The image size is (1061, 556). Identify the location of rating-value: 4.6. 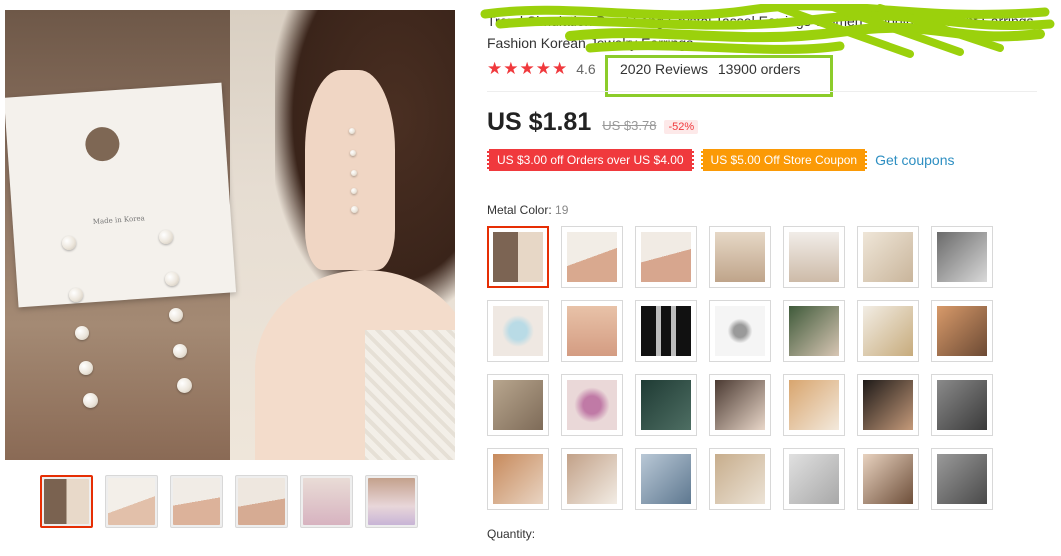
(586, 69).